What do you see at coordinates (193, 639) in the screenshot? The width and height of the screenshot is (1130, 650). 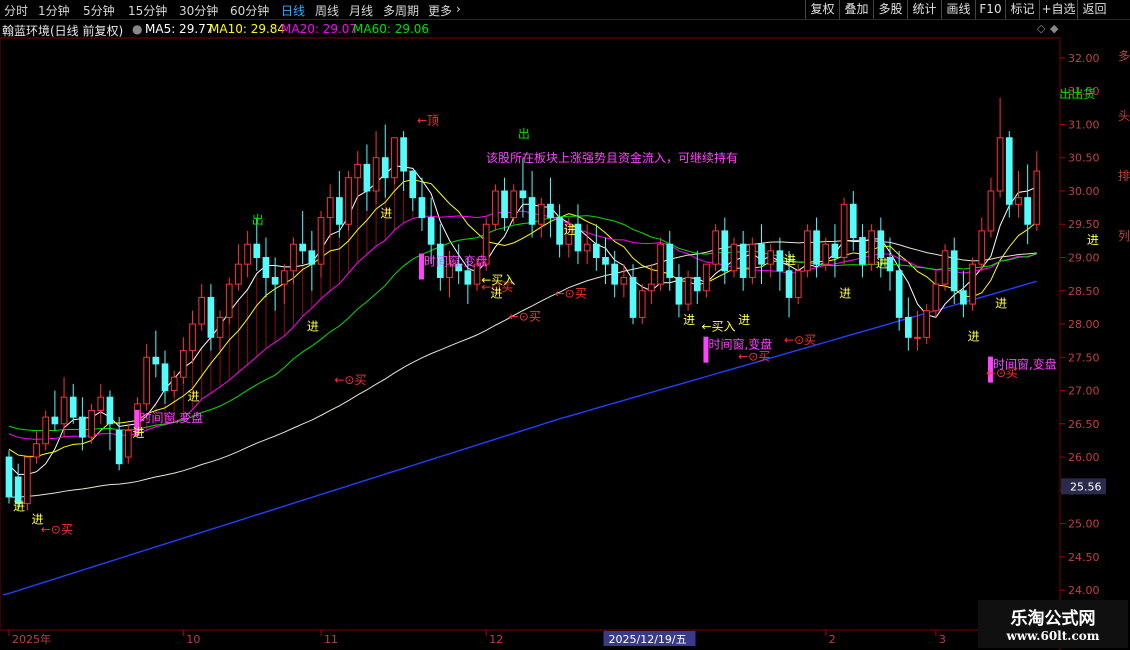 I see `x-tick-label: 10` at bounding box center [193, 639].